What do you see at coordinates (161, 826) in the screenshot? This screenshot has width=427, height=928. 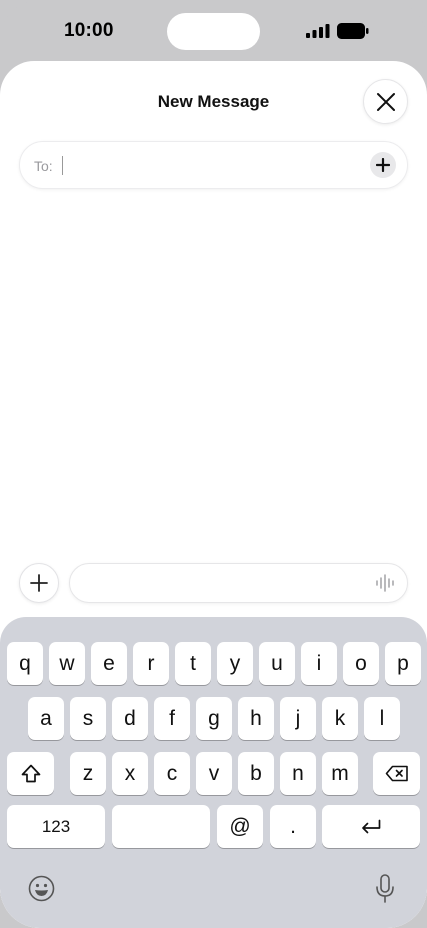 I see `space-key` at bounding box center [161, 826].